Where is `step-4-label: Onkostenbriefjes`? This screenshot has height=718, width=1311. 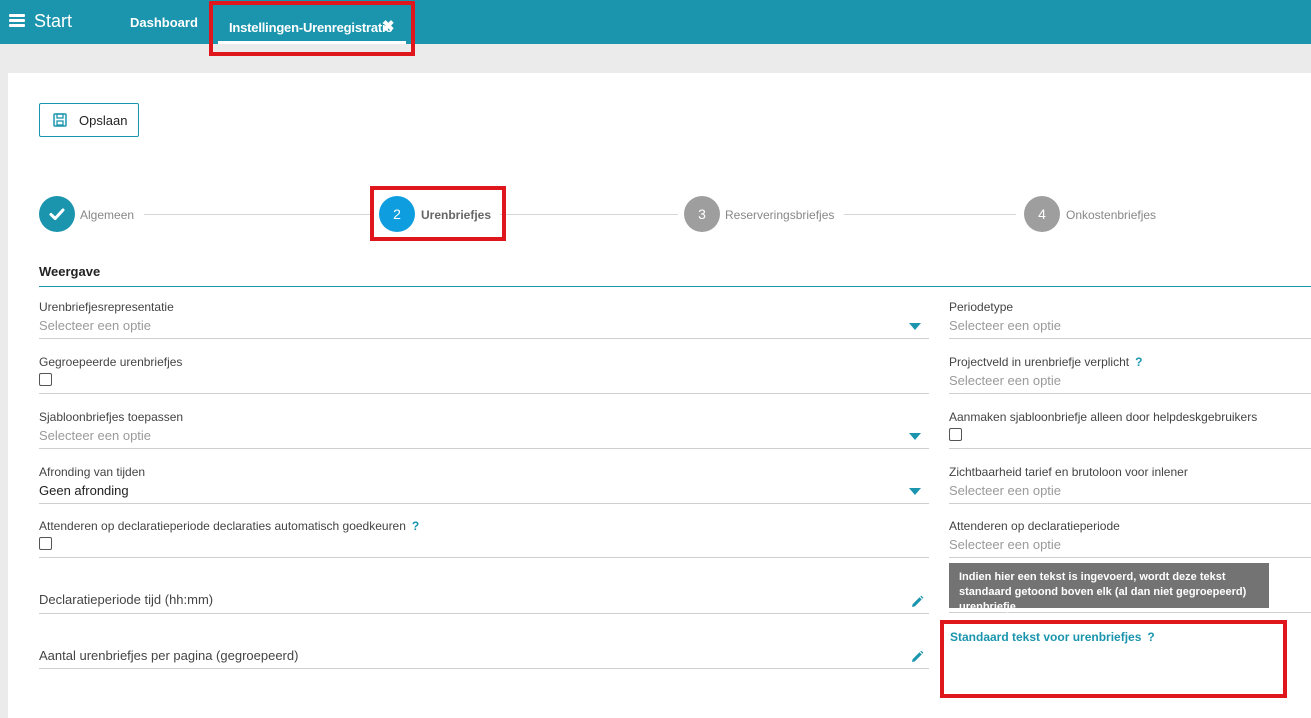 step-4-label: Onkostenbriefjes is located at coordinates (1111, 215).